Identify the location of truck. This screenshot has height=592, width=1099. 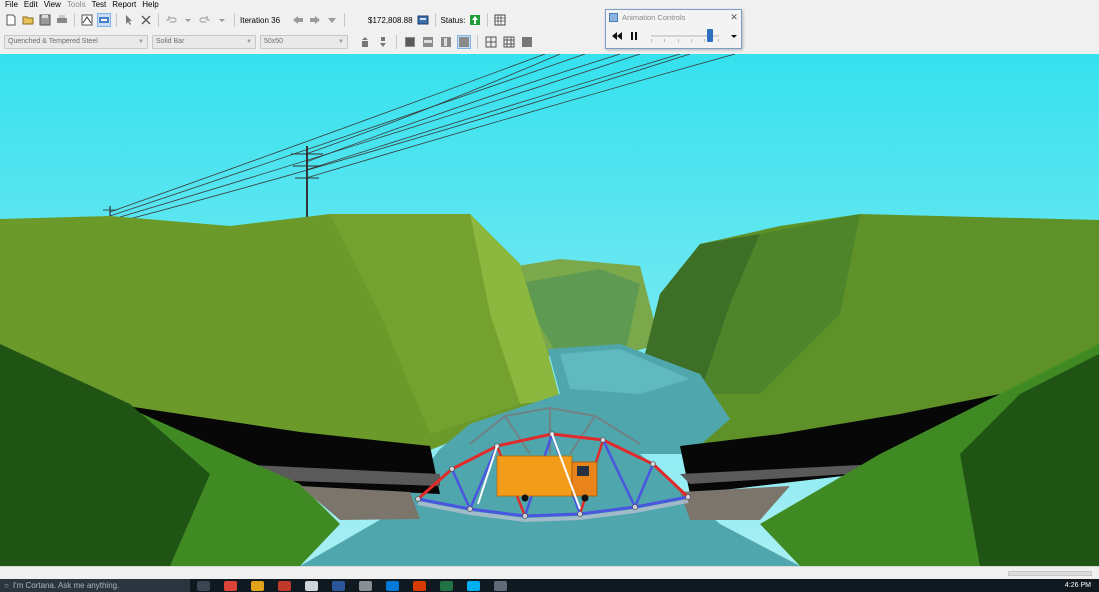
(547, 478).